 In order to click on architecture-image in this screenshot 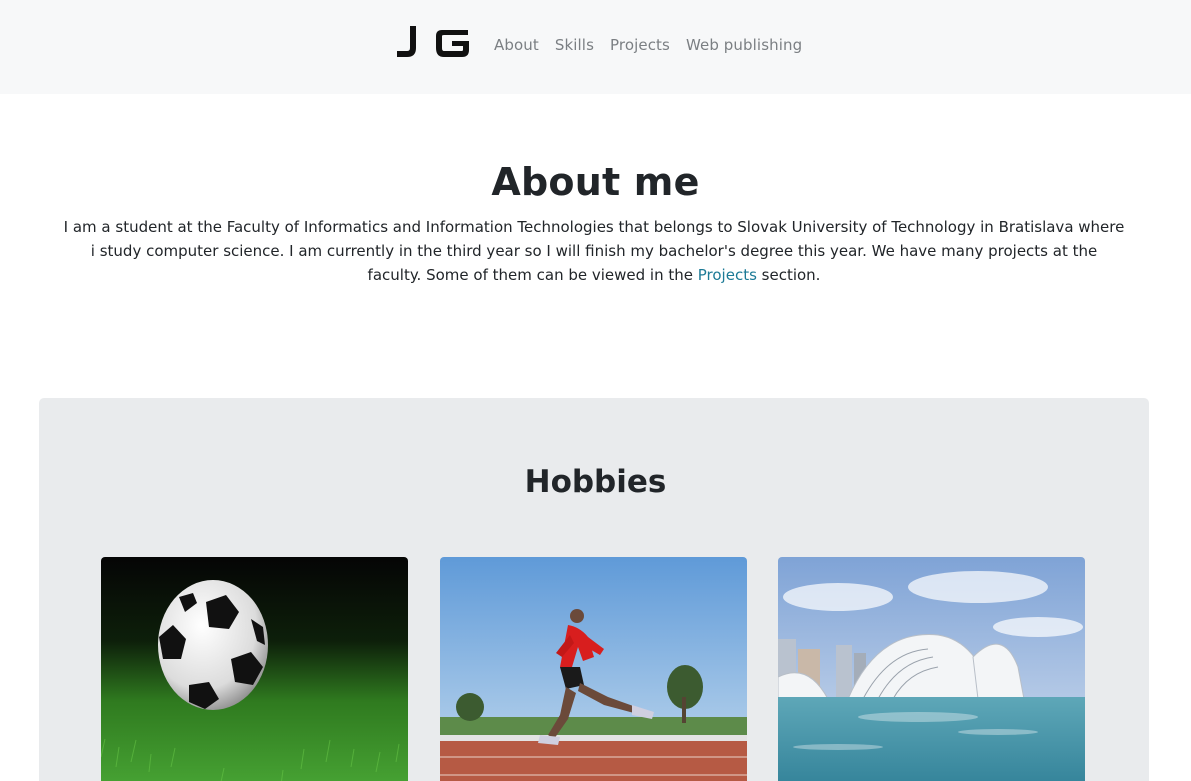, I will do `click(931, 669)`.